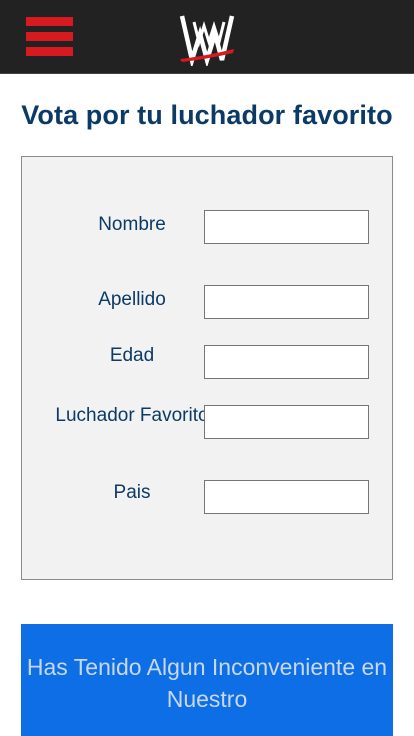  I want to click on form-row-pais: Pais, so click(207, 497).